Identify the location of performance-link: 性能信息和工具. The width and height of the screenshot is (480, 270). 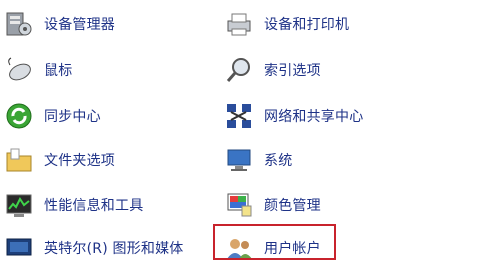
(104, 205).